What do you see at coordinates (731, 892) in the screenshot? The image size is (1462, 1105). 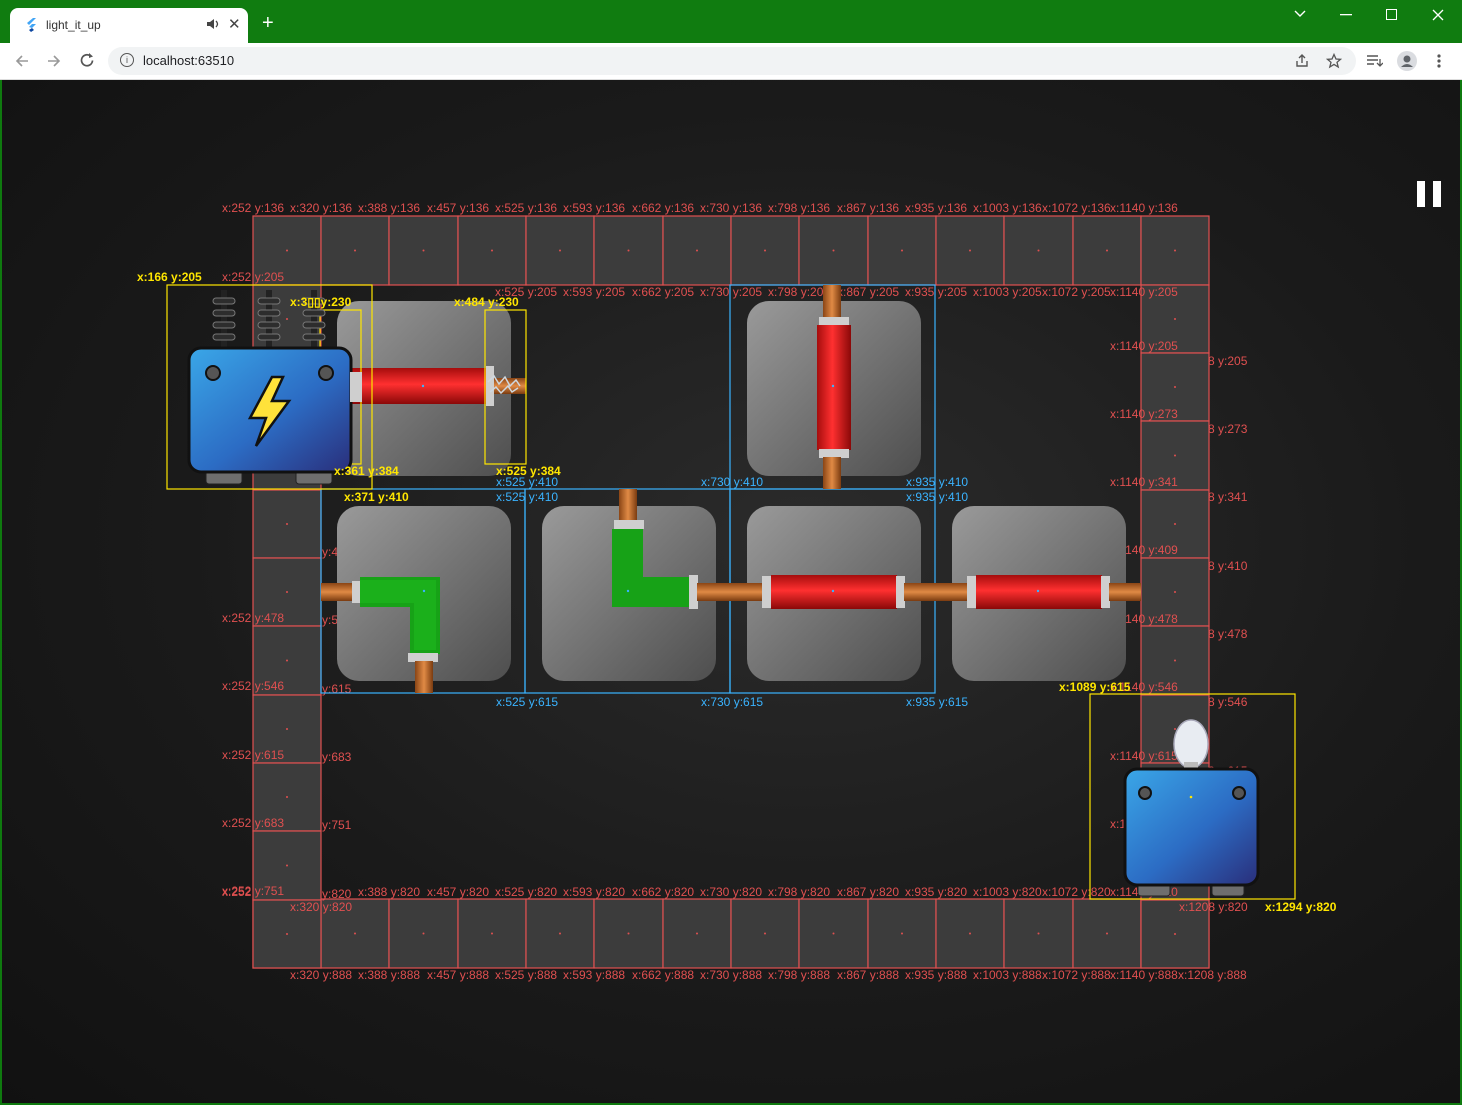 I see `coordinate-label: x:730 y:820` at bounding box center [731, 892].